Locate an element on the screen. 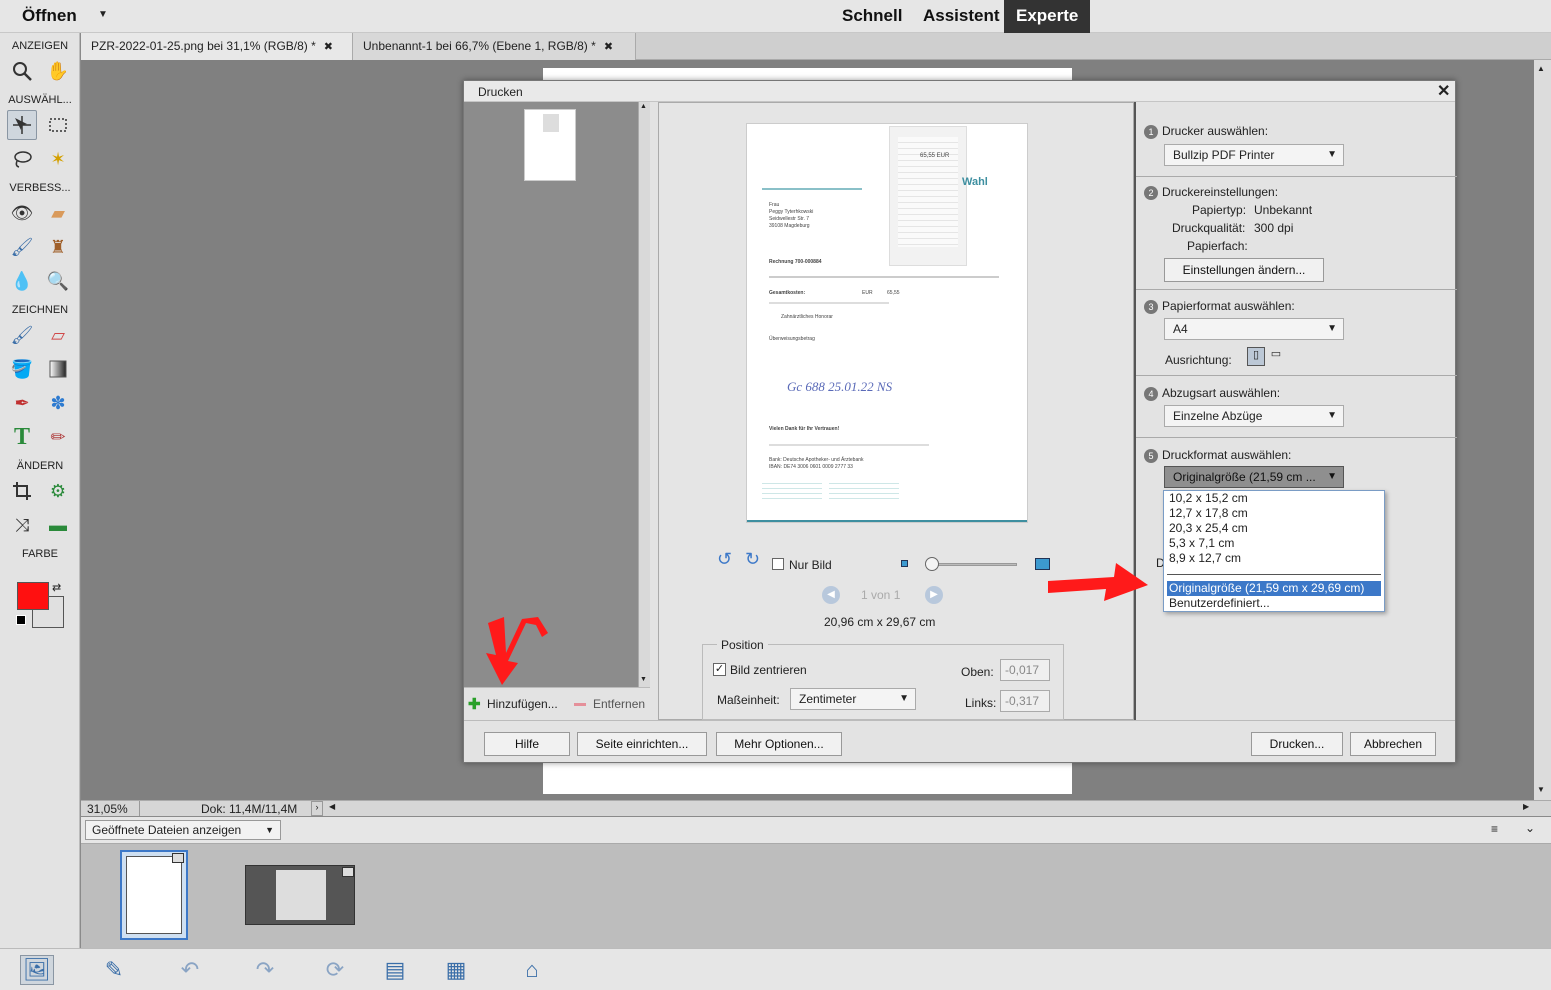  only-image-checkbox is located at coordinates (778, 564).